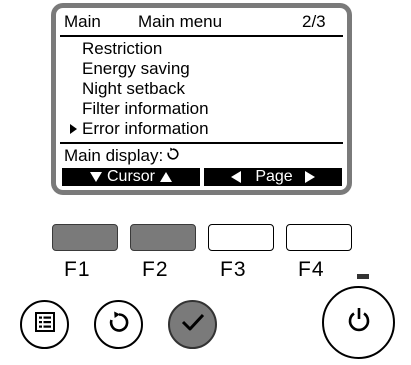 Image resolution: width=411 pixels, height=365 pixels. What do you see at coordinates (82, 21) in the screenshot?
I see `header-mode-label: Main` at bounding box center [82, 21].